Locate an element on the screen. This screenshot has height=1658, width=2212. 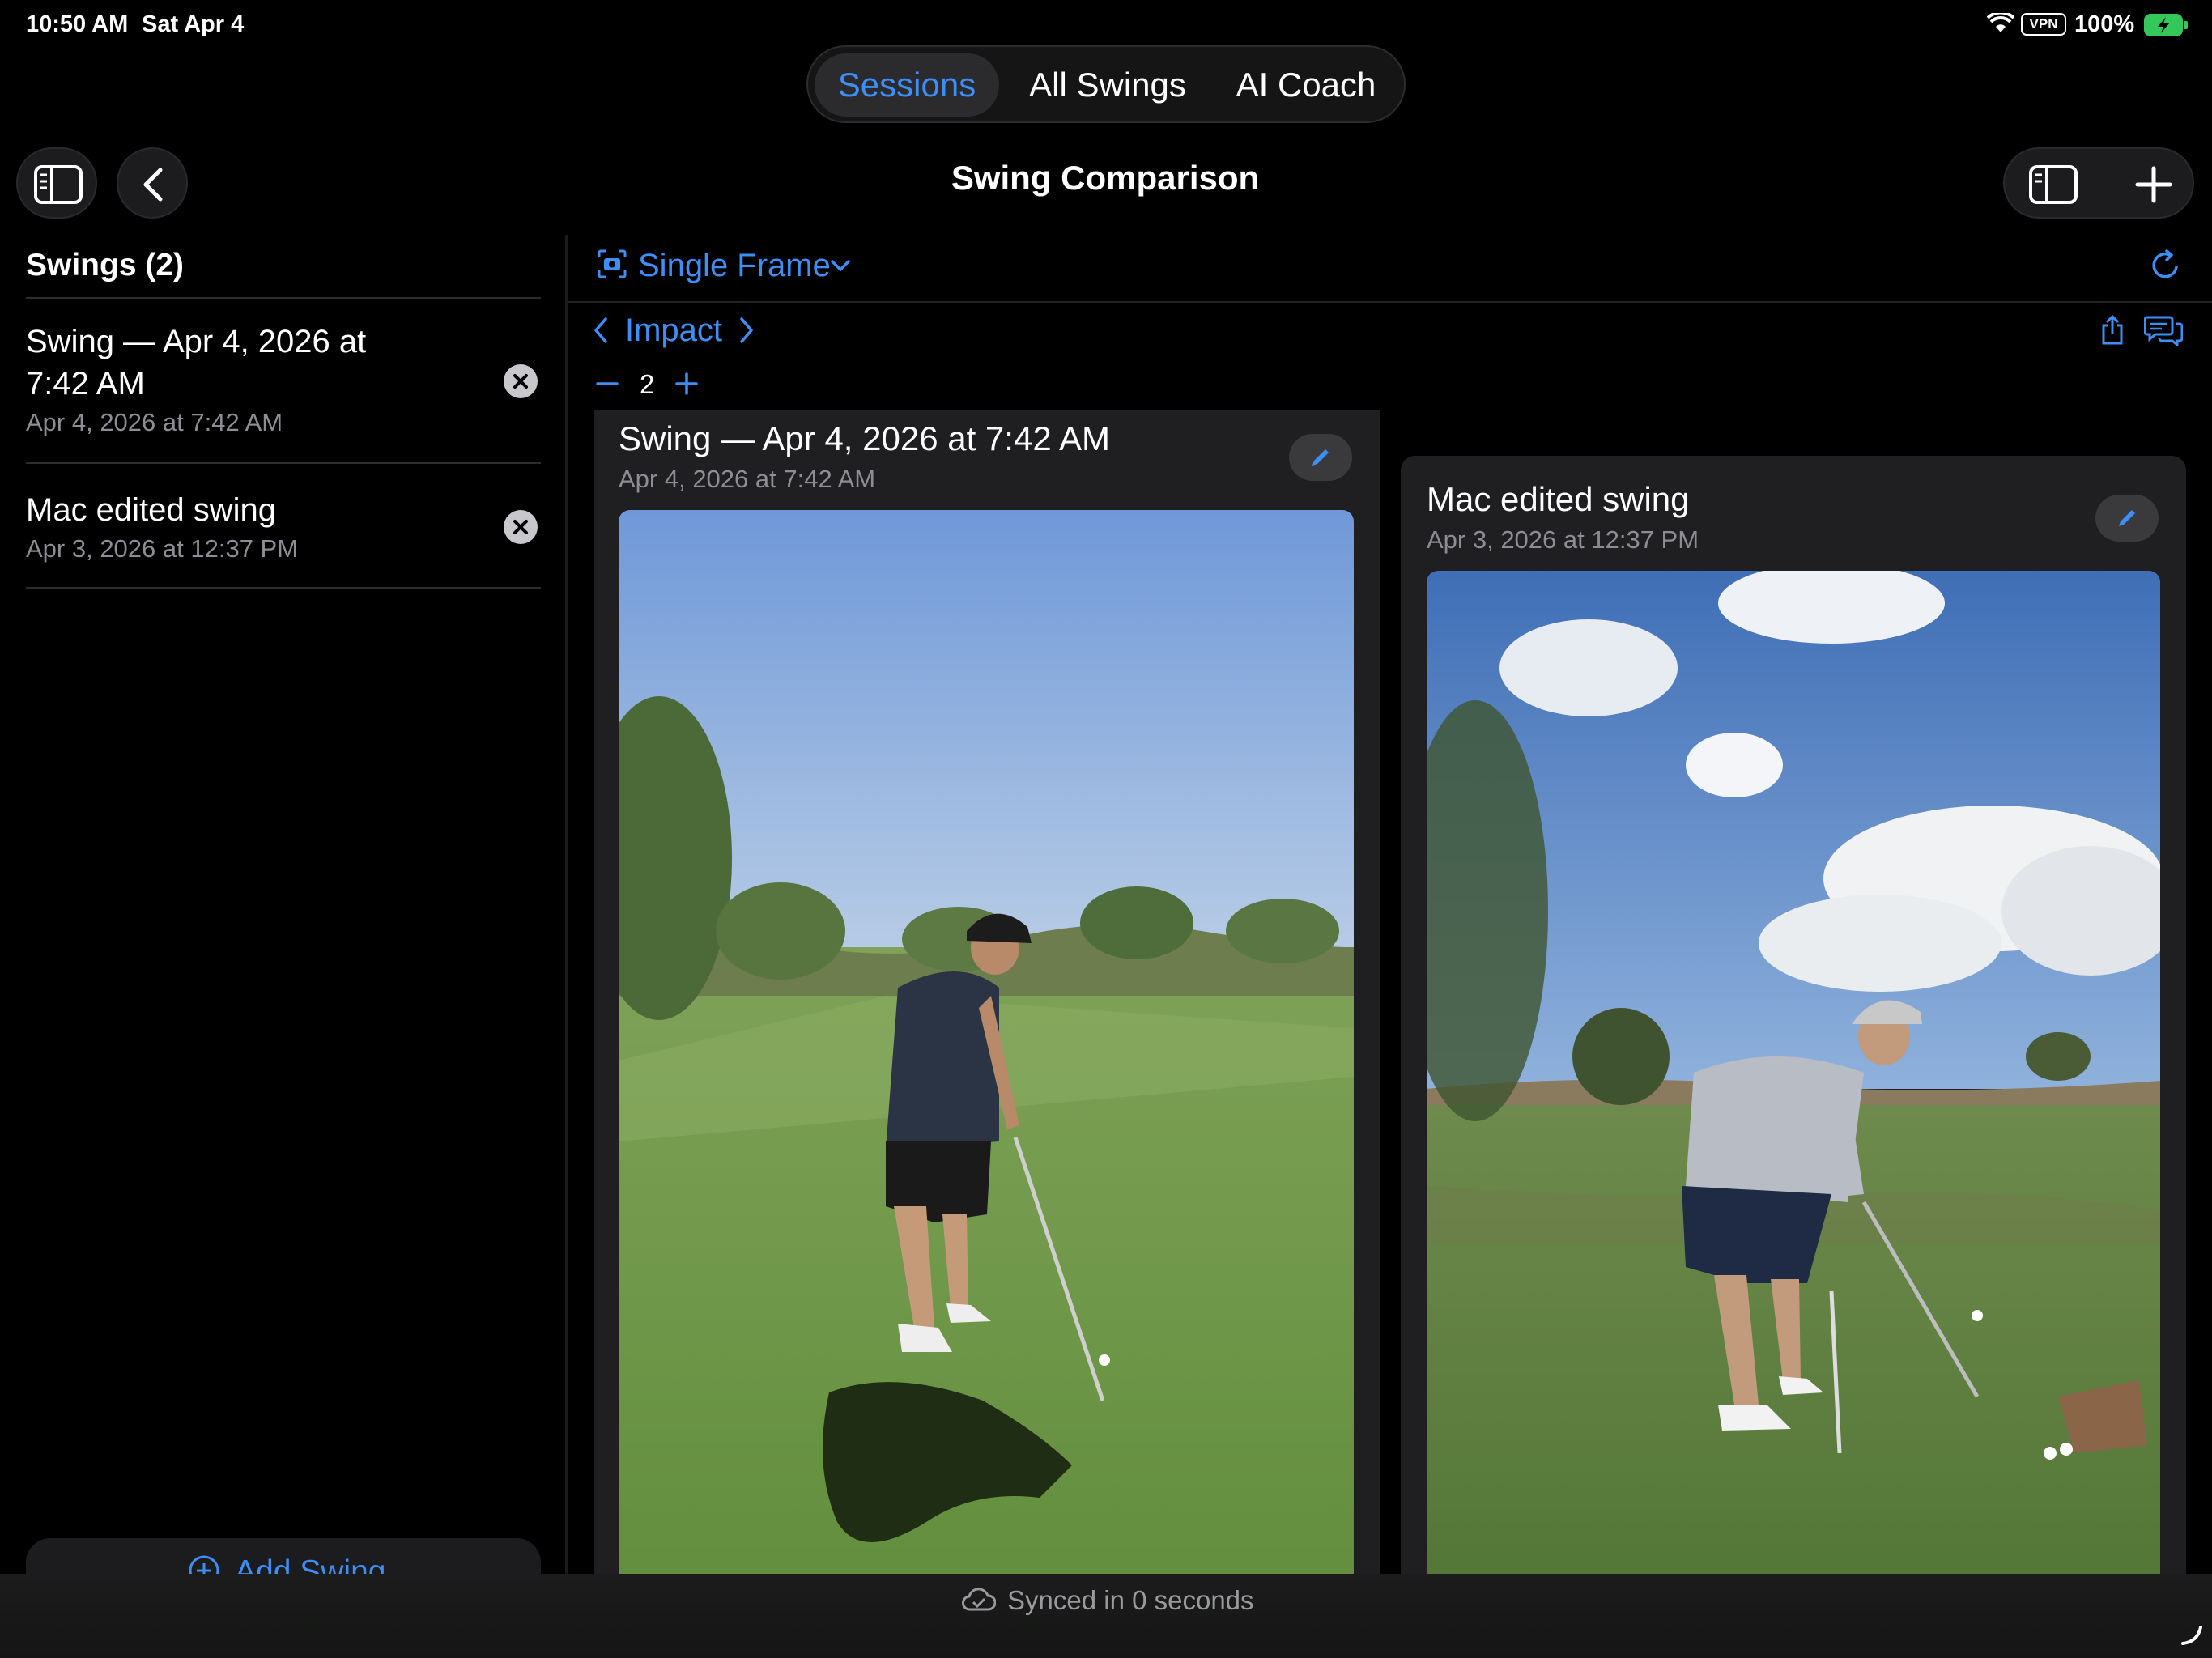
swing-date: Apr 3, 2026 at 12:37 PM is located at coordinates (162, 548).